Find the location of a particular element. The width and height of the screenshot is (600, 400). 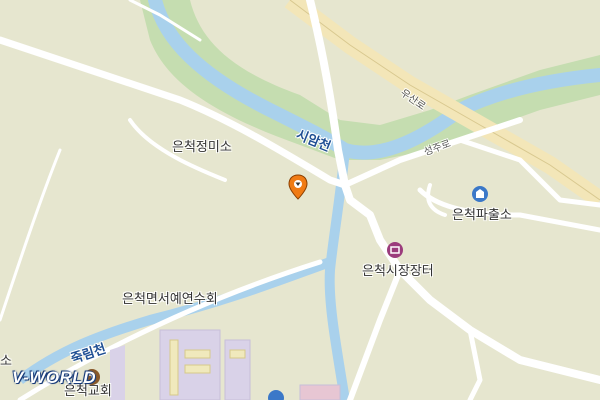

label-left-edge: 소 is located at coordinates (6, 361).